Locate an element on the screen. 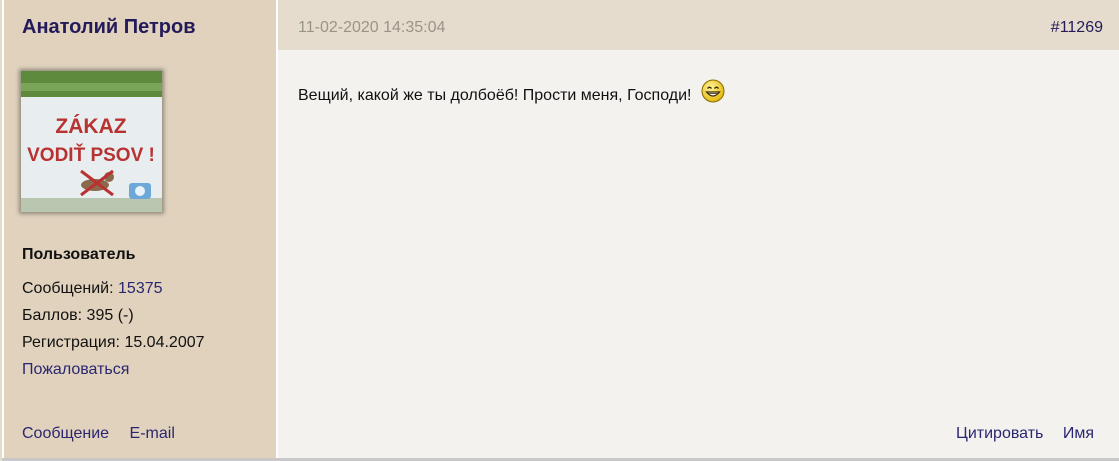  avatar-text-line1: ZÁKAZ is located at coordinates (90, 126).